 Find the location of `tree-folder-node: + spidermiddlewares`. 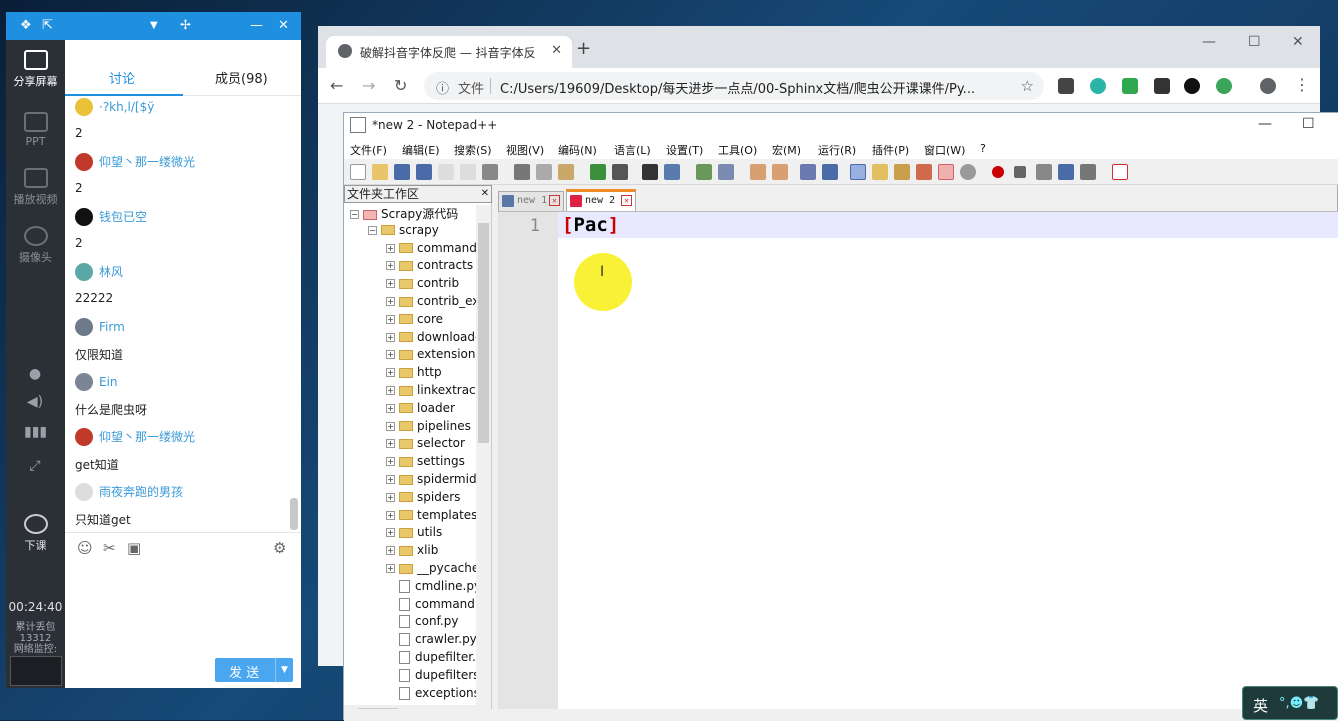

tree-folder-node: + spidermiddlewares is located at coordinates (431, 480).